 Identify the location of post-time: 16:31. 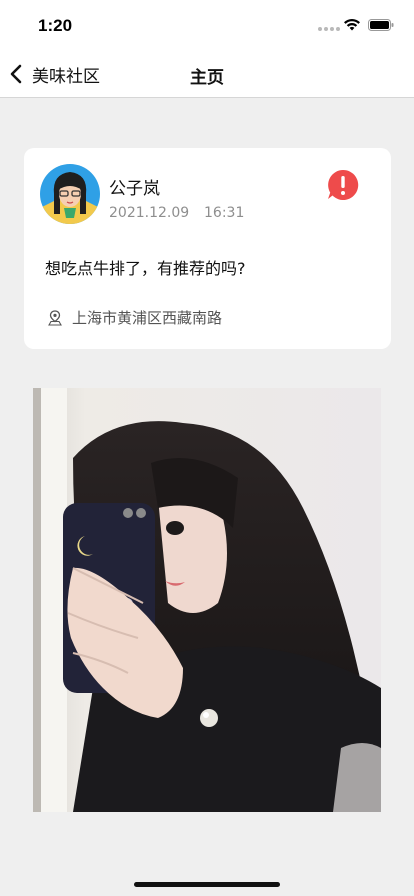
(224, 213).